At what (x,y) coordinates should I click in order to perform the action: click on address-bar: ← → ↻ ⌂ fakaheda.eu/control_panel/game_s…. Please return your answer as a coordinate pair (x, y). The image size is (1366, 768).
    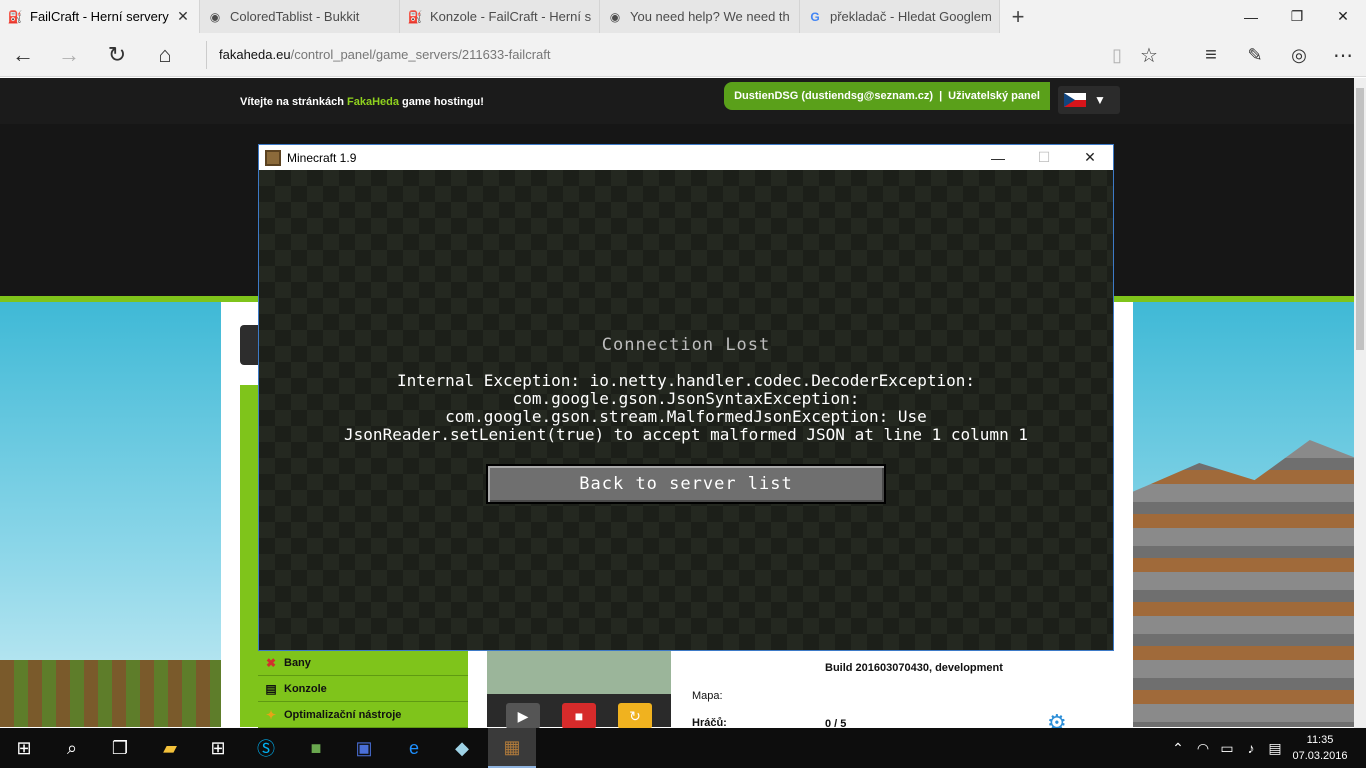
    Looking at the image, I should click on (683, 55).